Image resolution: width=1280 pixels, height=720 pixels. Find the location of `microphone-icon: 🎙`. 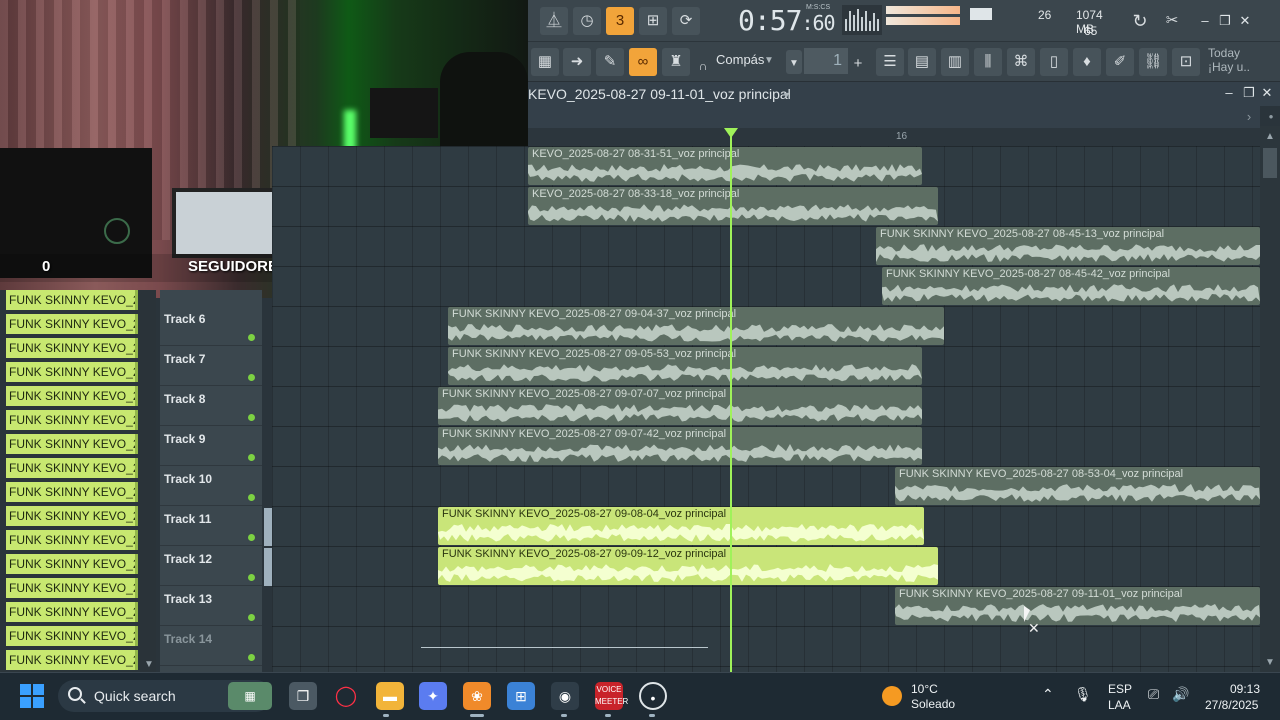

microphone-icon: 🎙 is located at coordinates (1083, 694).